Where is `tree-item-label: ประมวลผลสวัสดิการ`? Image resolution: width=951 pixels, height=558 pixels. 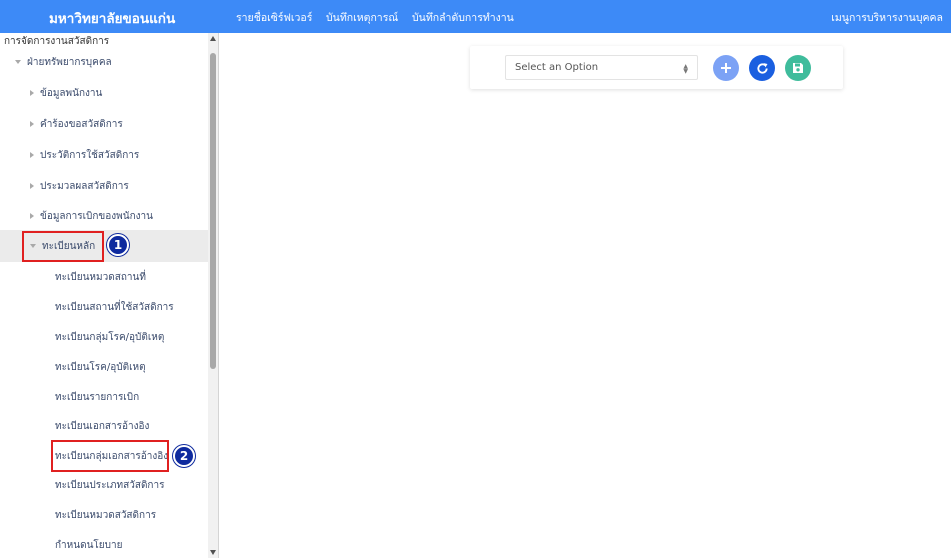
tree-item-label: ประมวลผลสวัสดิการ is located at coordinates (84, 186).